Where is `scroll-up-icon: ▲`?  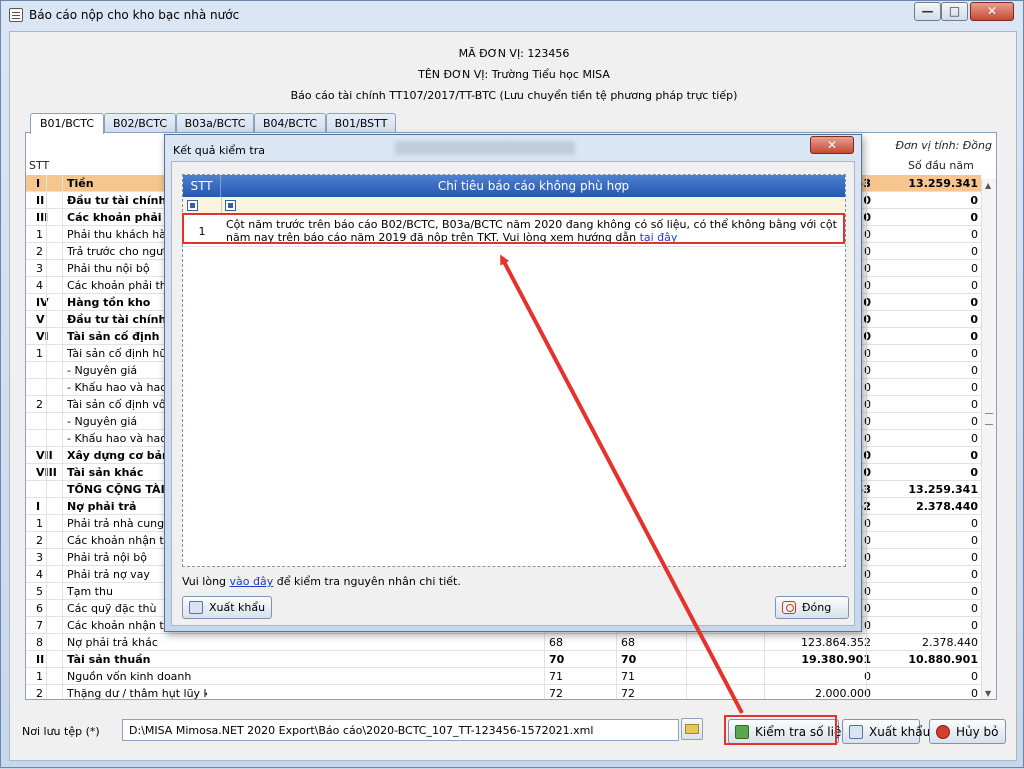 scroll-up-icon: ▲ is located at coordinates (988, 185).